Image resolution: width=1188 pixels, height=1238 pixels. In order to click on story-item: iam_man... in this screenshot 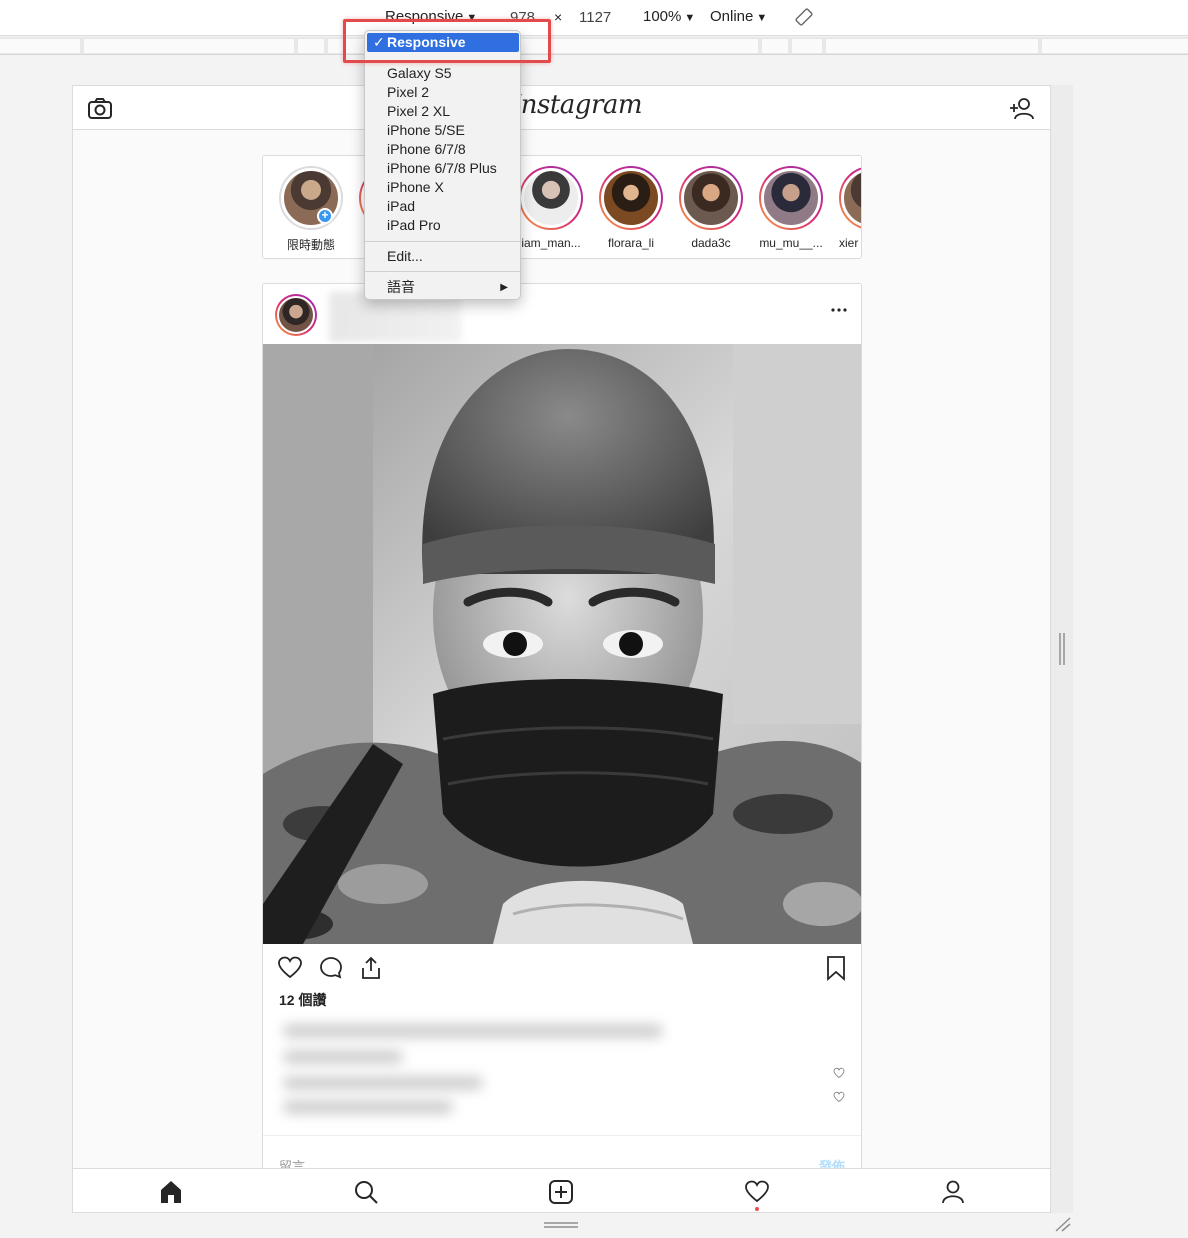, I will do `click(551, 208)`.